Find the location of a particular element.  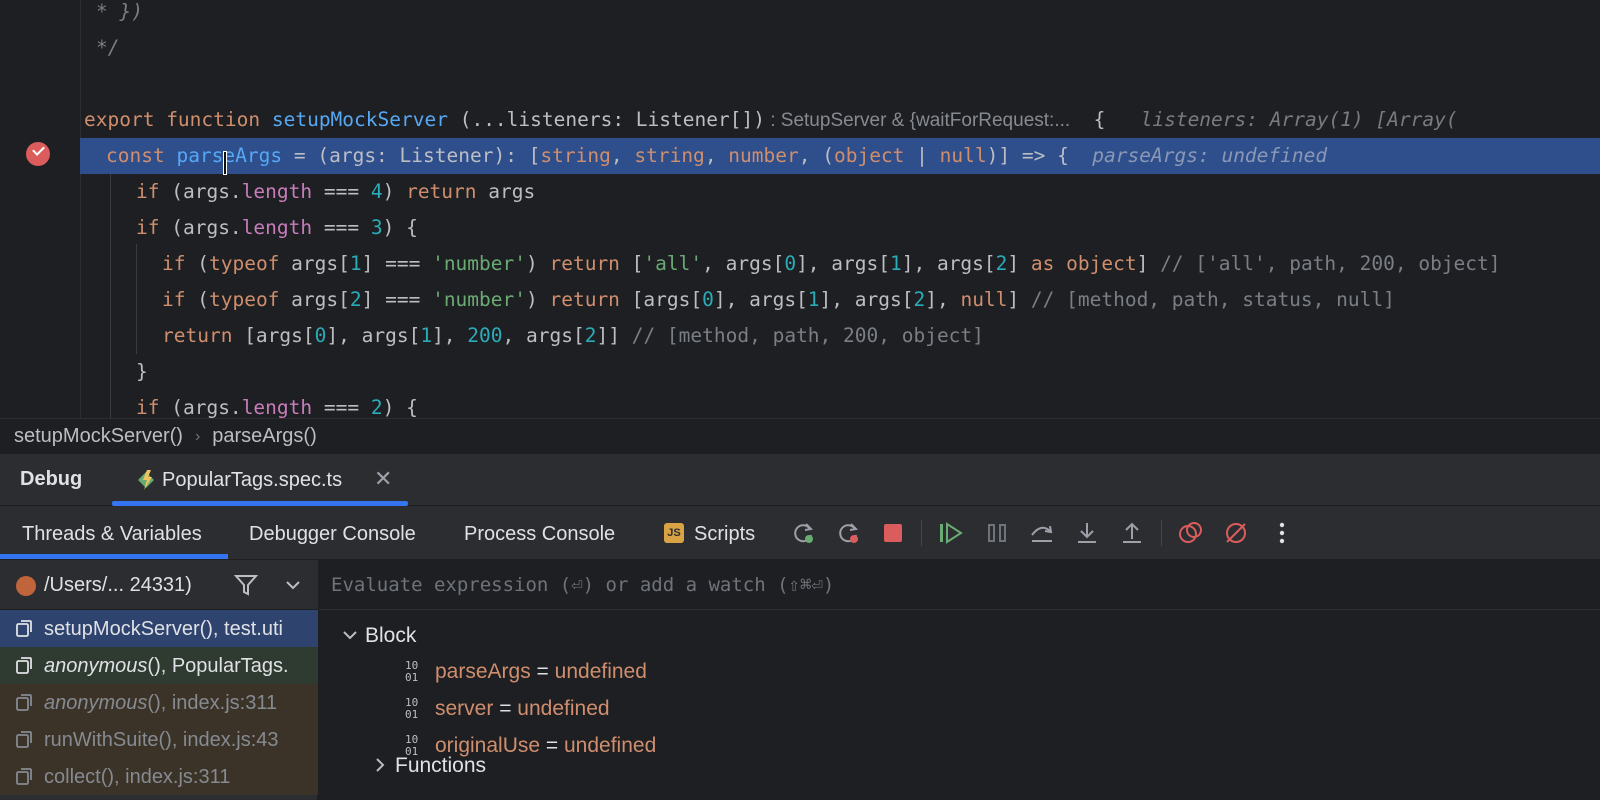

frame-location: setupMockServer(), test.uti is located at coordinates (163, 629).